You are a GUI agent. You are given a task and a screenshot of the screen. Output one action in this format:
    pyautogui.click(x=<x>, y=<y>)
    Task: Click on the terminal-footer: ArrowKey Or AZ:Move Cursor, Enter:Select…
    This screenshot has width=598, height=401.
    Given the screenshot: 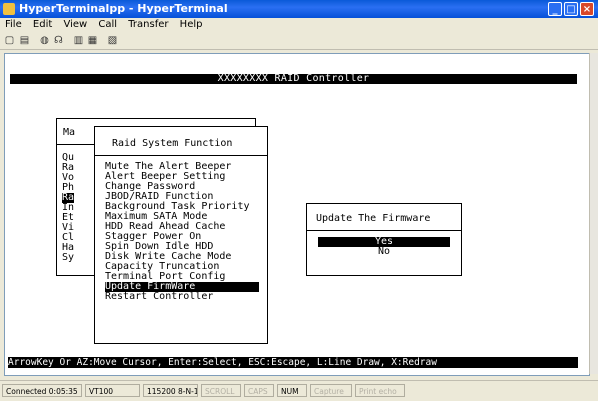 What is the action you would take?
    pyautogui.click(x=293, y=362)
    